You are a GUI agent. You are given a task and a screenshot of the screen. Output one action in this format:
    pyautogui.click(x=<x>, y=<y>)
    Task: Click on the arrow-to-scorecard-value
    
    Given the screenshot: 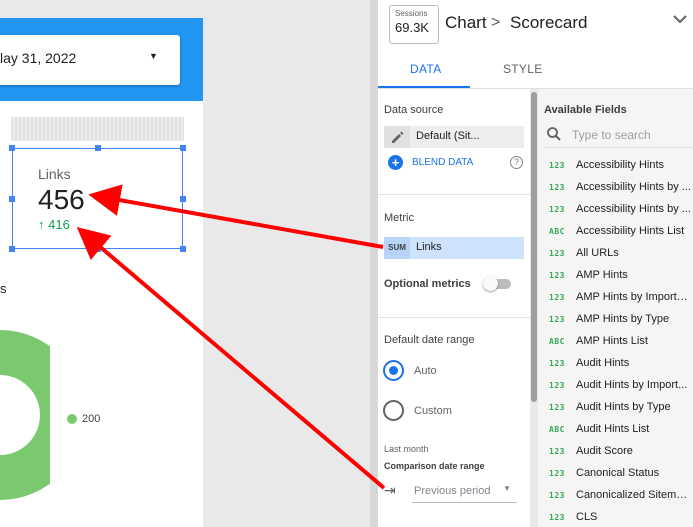 What is the action you would take?
    pyautogui.click(x=236, y=216)
    